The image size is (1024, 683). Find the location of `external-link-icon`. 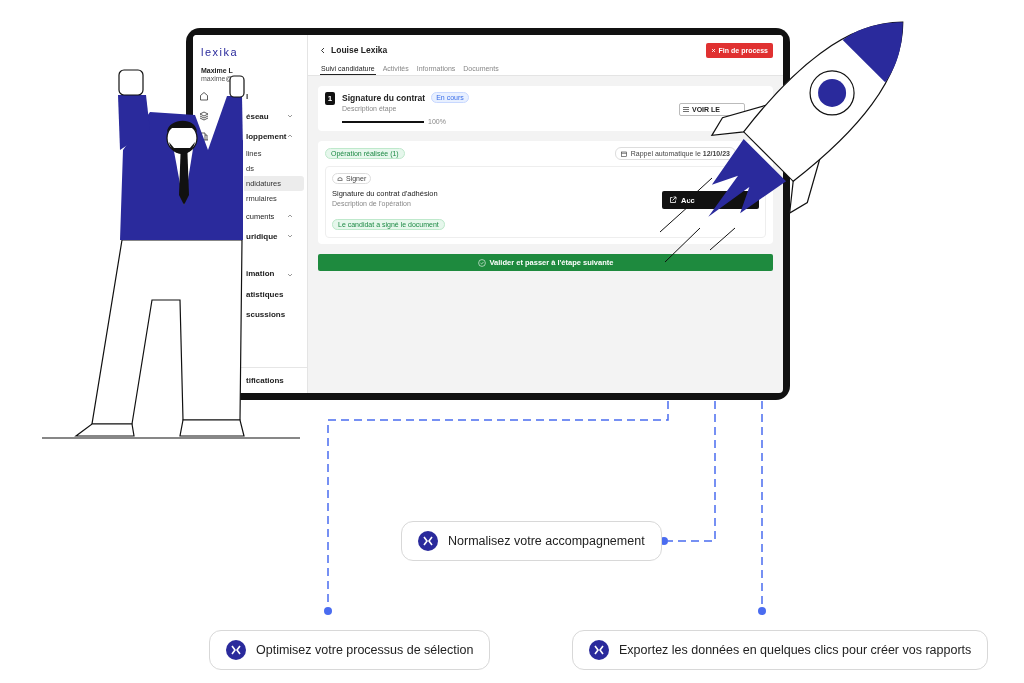

external-link-icon is located at coordinates (673, 200).